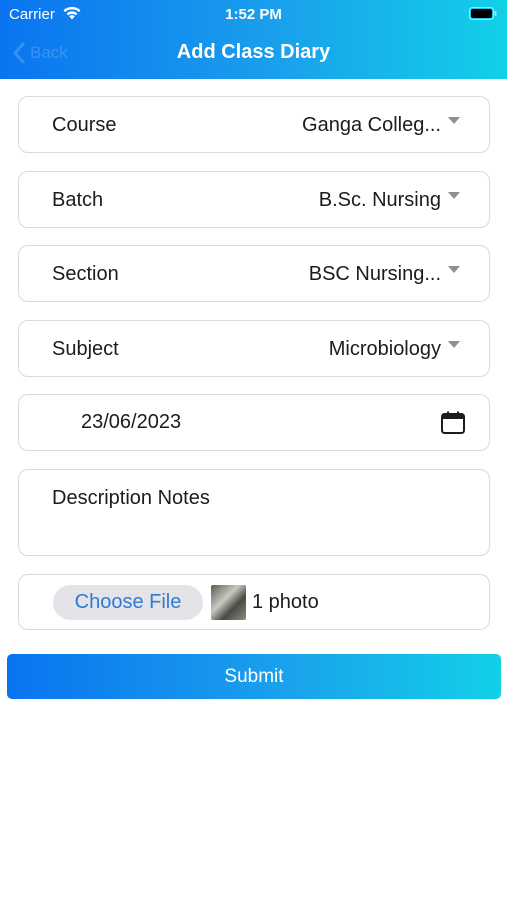 The width and height of the screenshot is (507, 900). I want to click on file-count: 1 photo, so click(285, 602).